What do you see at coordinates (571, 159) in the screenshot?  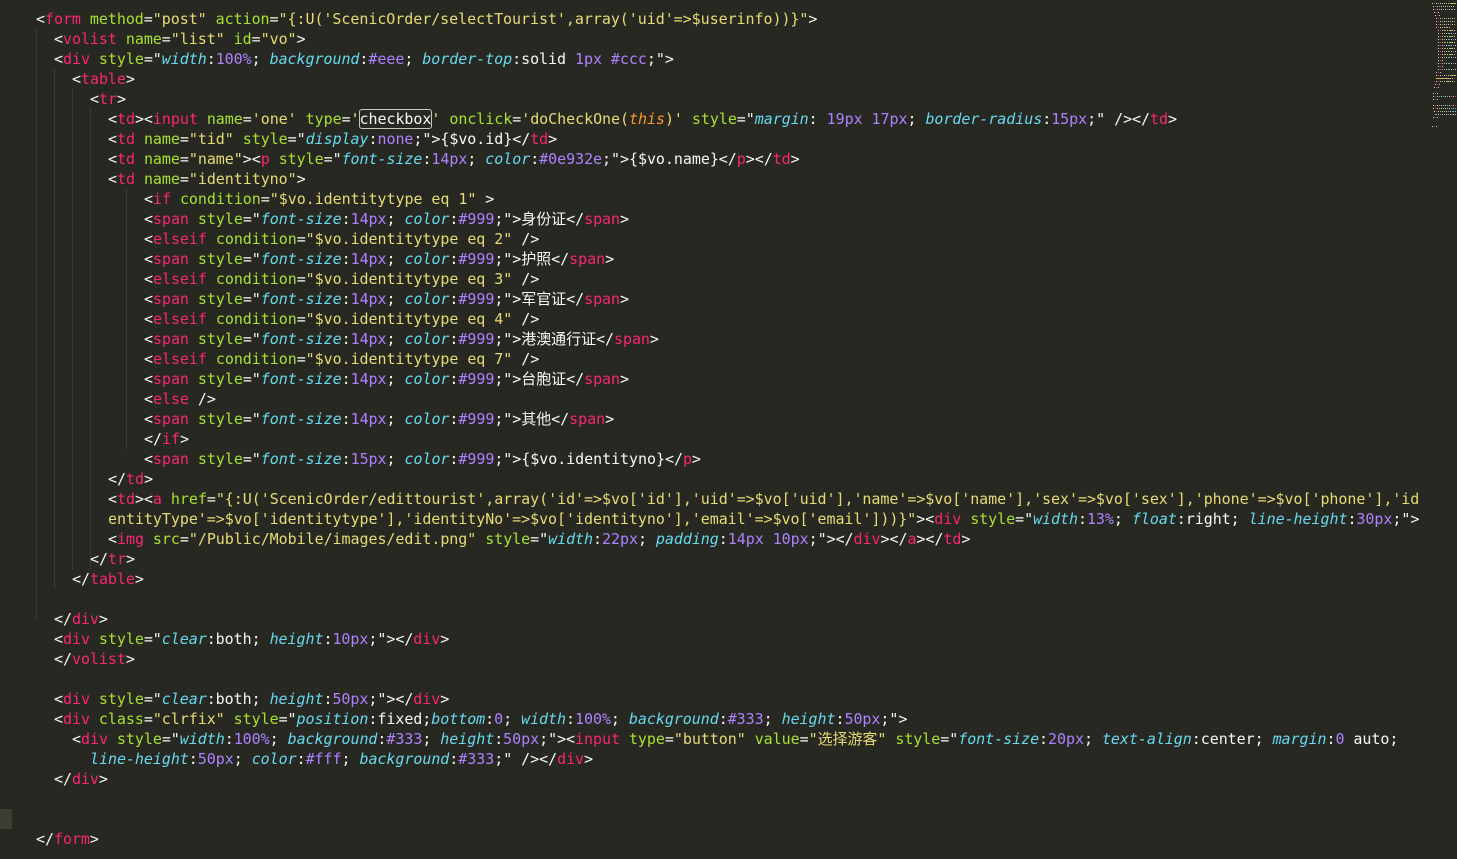 I see `code-token: #0e932e` at bounding box center [571, 159].